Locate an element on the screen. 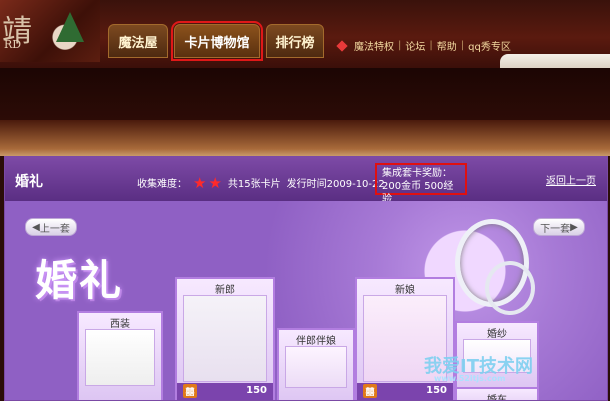  card-suit: 西装 is located at coordinates (120, 355).